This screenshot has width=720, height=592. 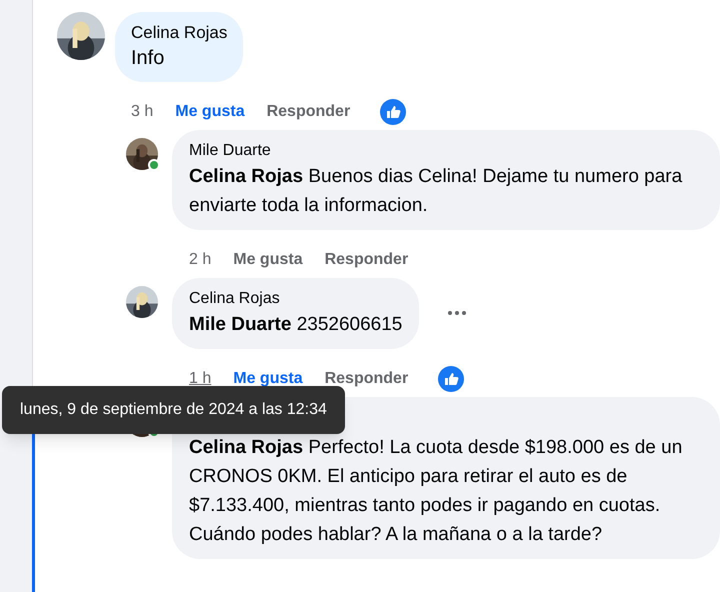 What do you see at coordinates (436, 491) in the screenshot?
I see `reply-text: Celina Rojas Perfecto! La cuota desde $198.000 es de un CRONOS 0KM. El anticipo para retirar el auto es de $7.133.400, mientras tanto podes ir pagando en cuotas. Cuándo podes hablar? A la mañana o a la tarde?` at bounding box center [436, 491].